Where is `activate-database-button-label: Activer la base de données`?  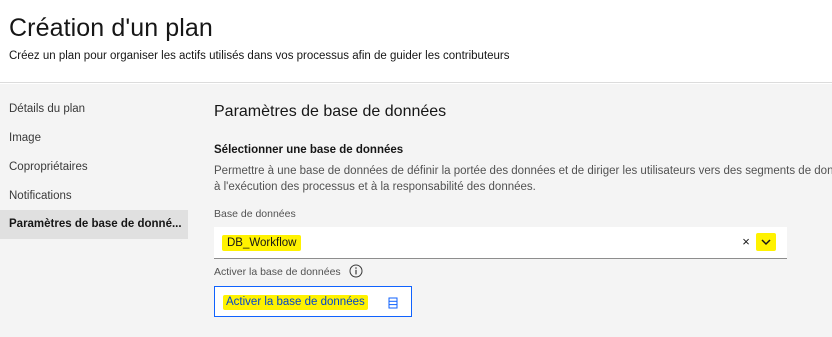 activate-database-button-label: Activer la base de données is located at coordinates (295, 302).